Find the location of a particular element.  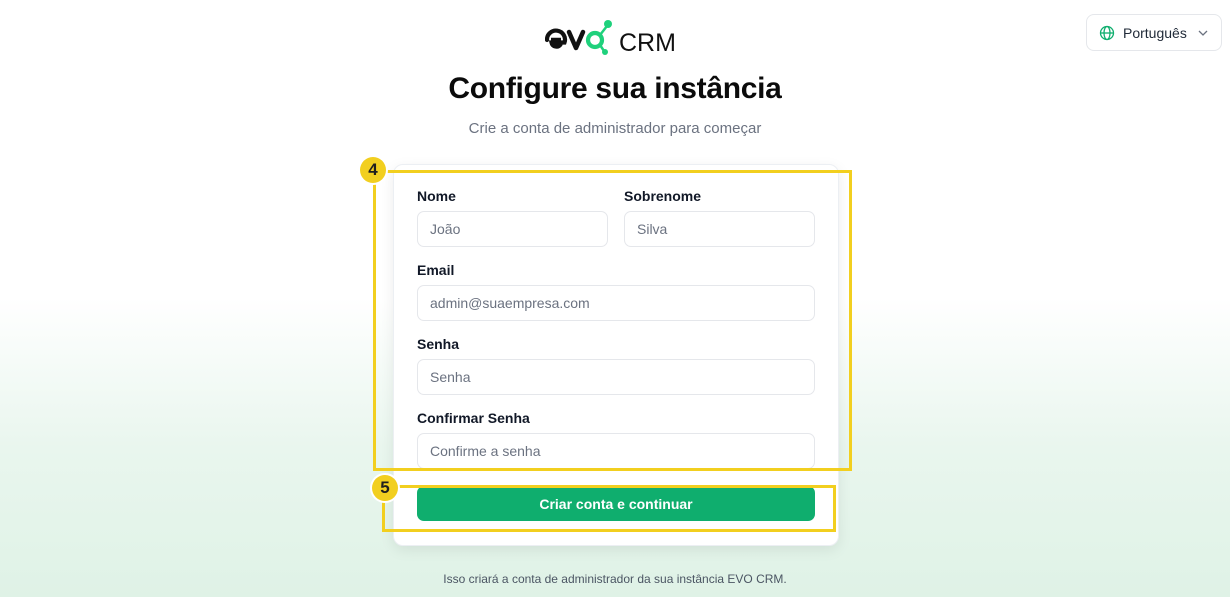

brand-logo: CRM is located at coordinates (615, 36).